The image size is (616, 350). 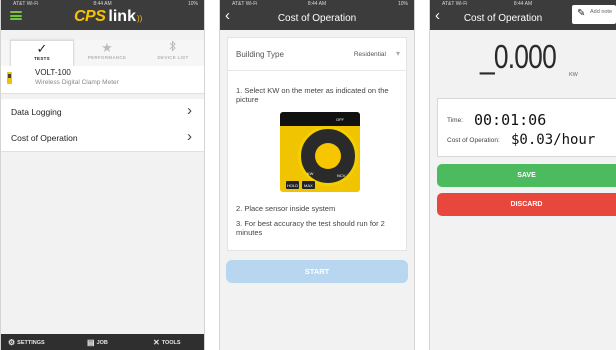 I want to click on building-type-select: Residential, so click(x=370, y=54).